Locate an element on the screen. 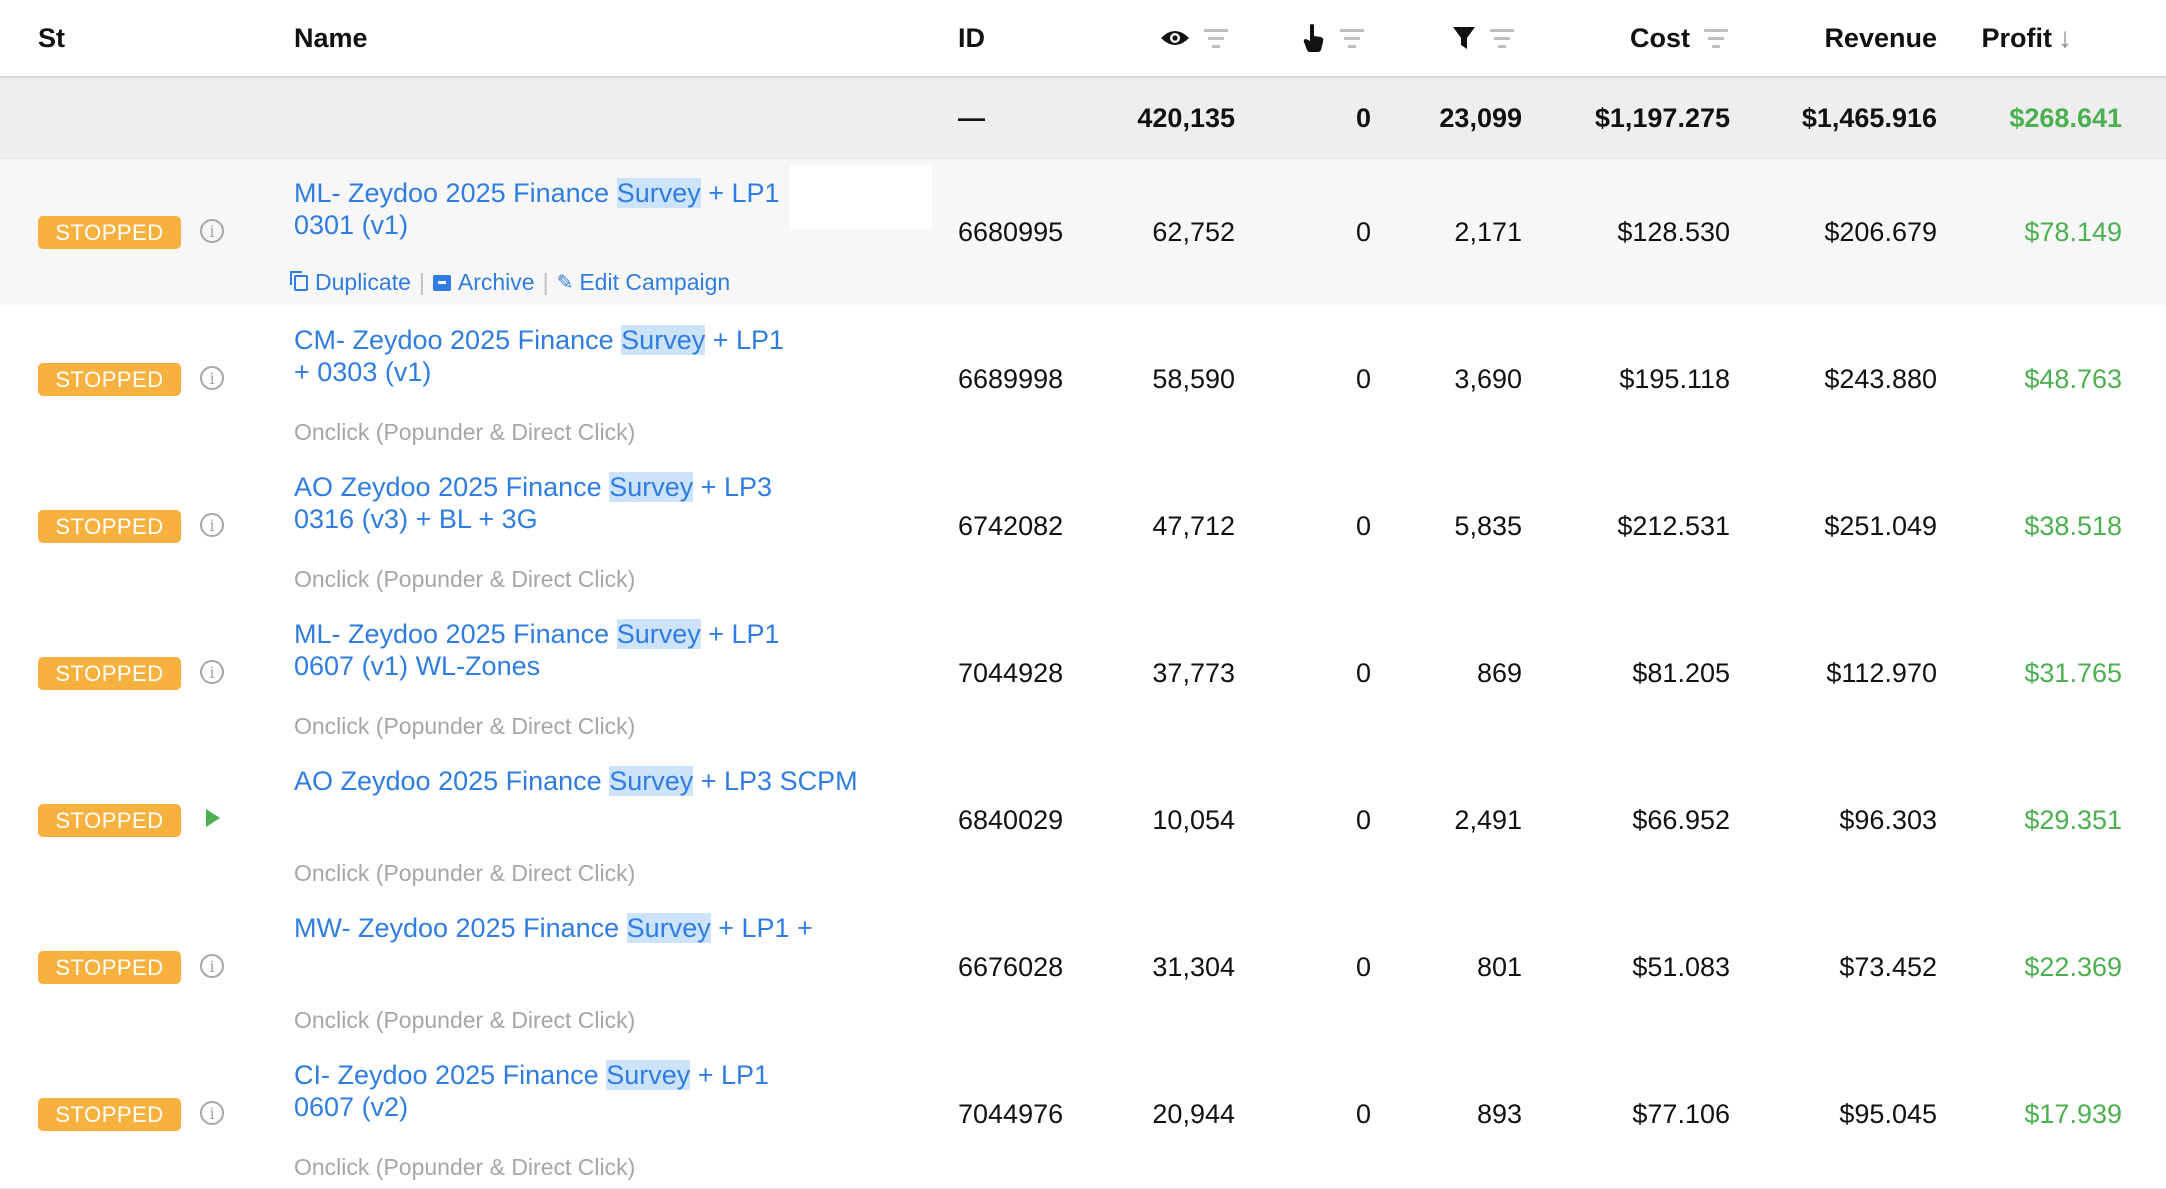 The width and height of the screenshot is (2166, 1189). campaign-views: 58,590 is located at coordinates (1193, 379).